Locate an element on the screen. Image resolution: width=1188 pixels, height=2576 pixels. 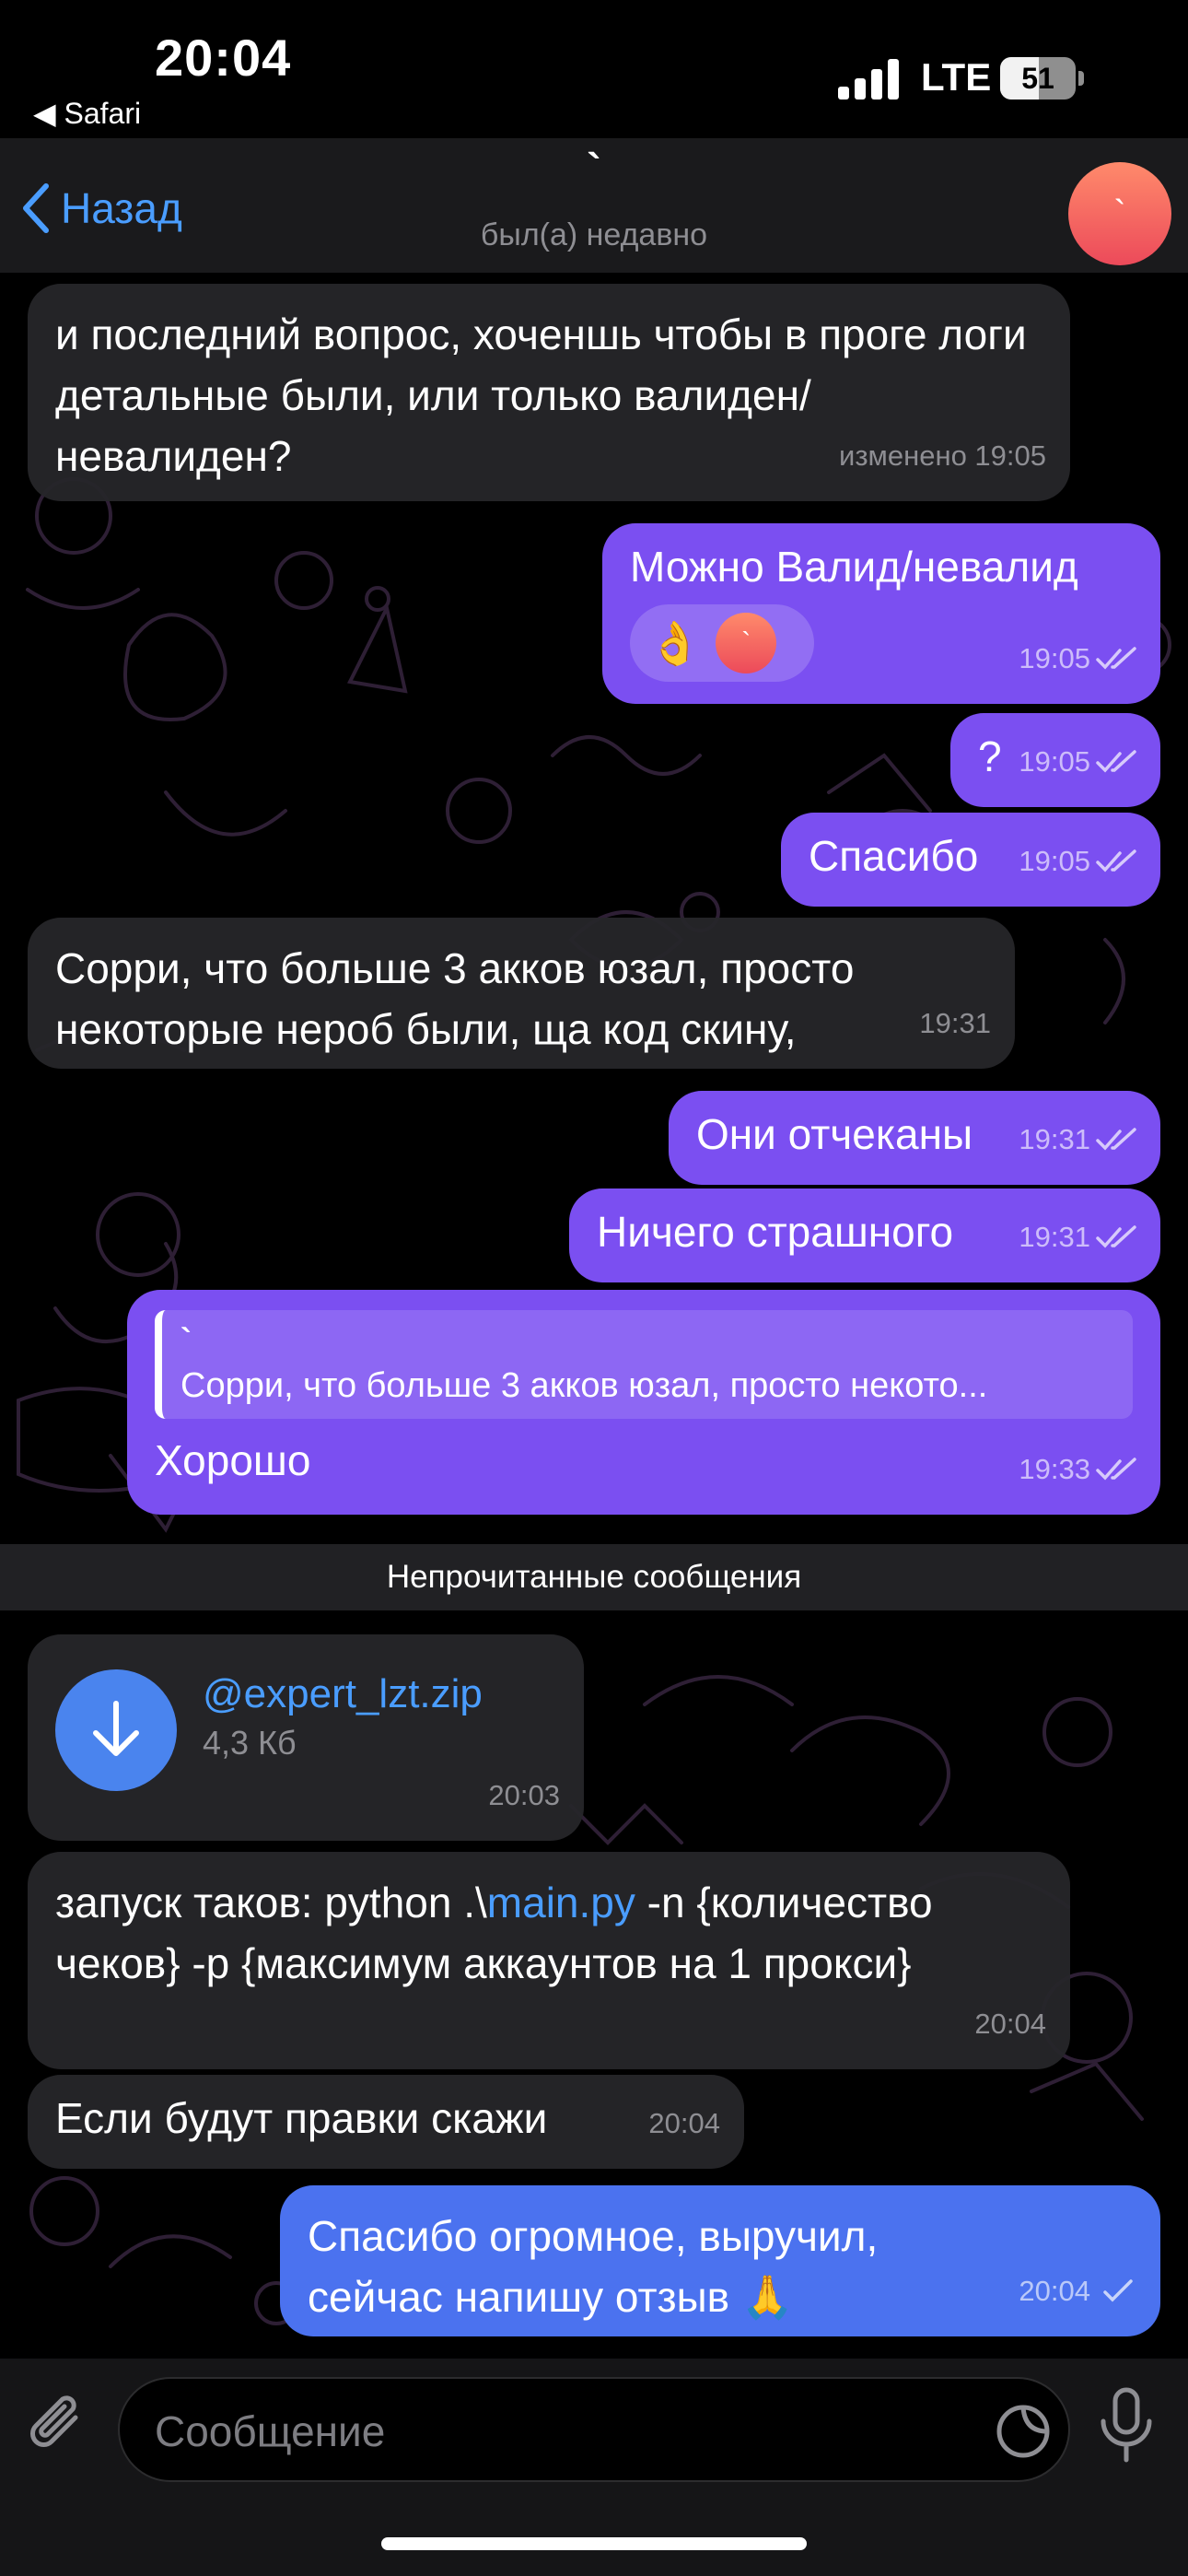
file-name: @expert_lzt.zip is located at coordinates (343, 1694).